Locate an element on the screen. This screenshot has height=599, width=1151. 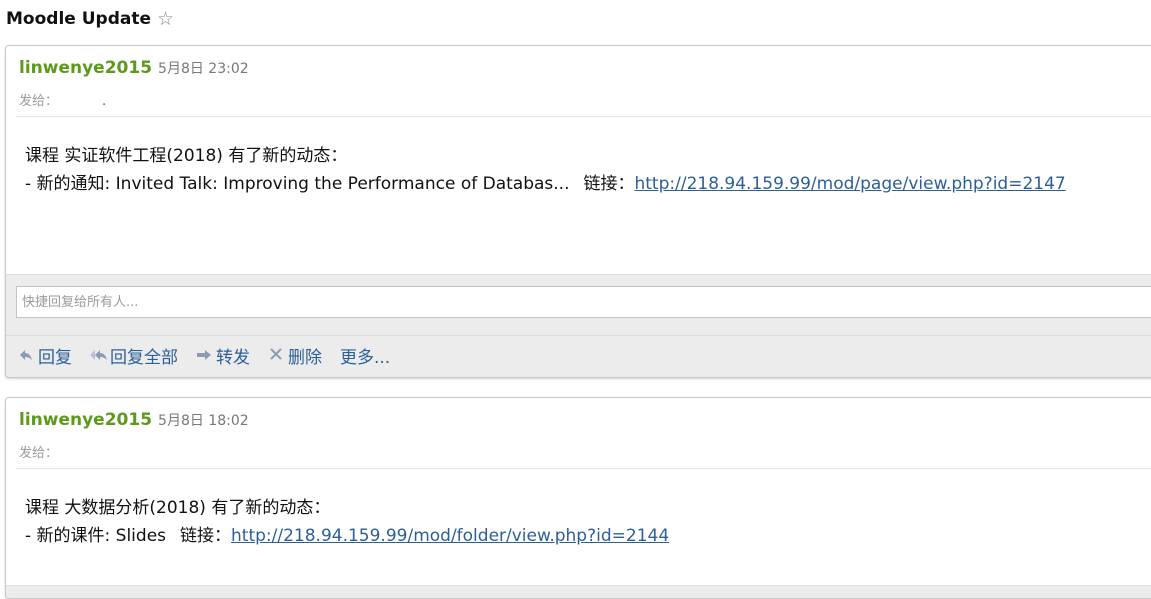
reply-all-button: 回复全部 is located at coordinates (134, 355).